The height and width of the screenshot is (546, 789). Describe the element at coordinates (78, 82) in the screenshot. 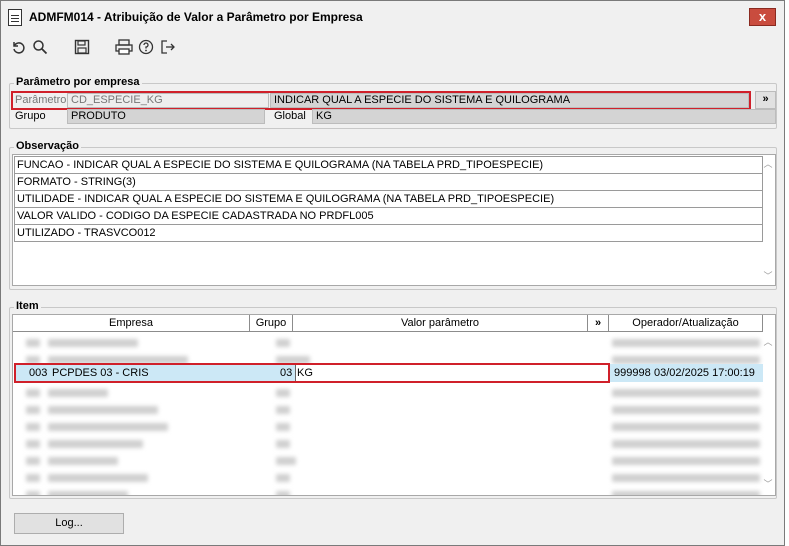

I see `param-group-label: Parâmetro por empresa` at that location.